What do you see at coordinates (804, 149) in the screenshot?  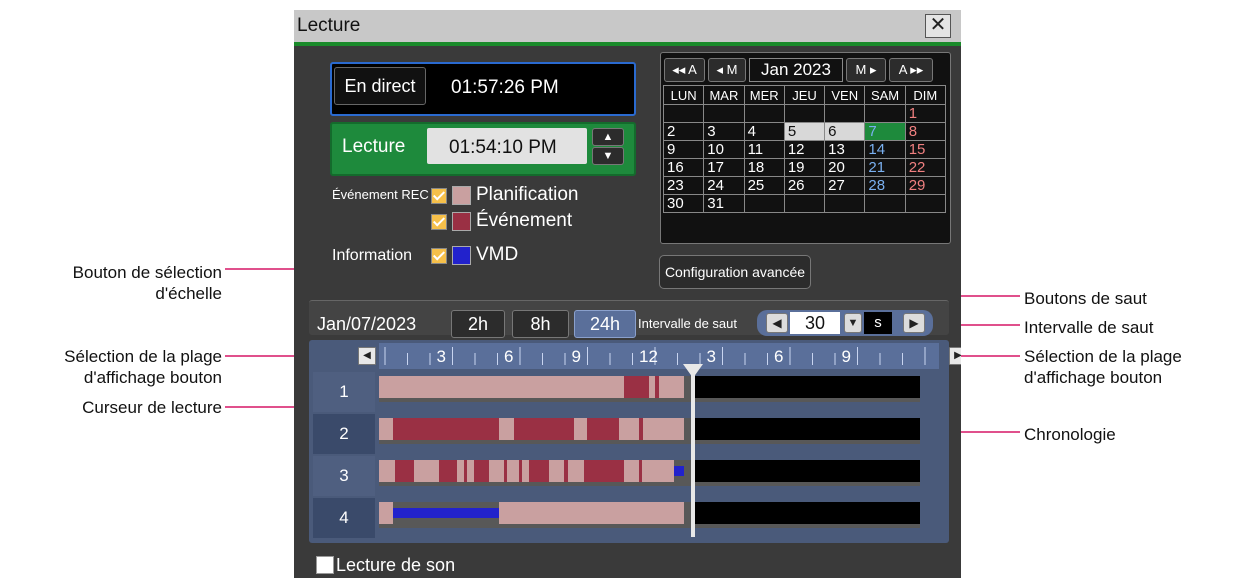 I see `calendar-day: 12` at bounding box center [804, 149].